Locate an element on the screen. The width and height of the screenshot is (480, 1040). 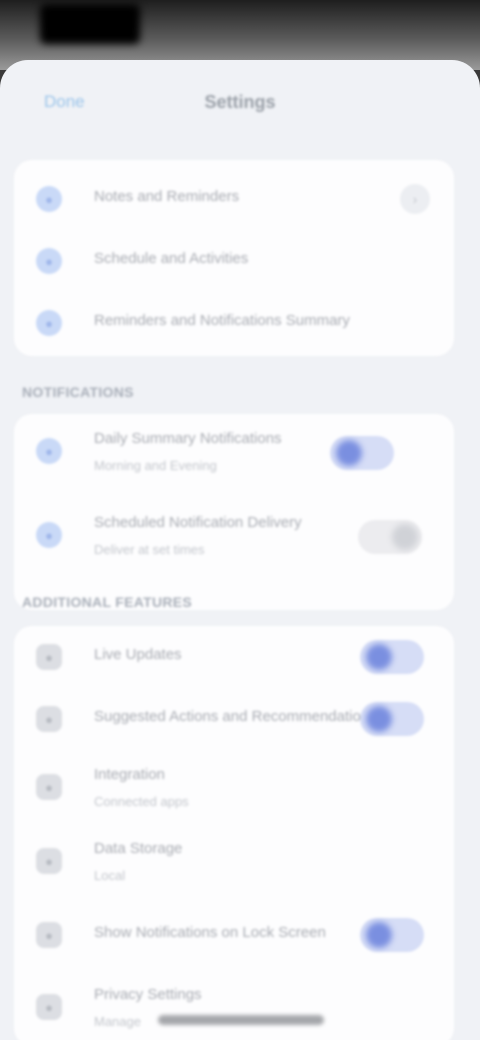
row-sublabel: Local is located at coordinates (110, 875).